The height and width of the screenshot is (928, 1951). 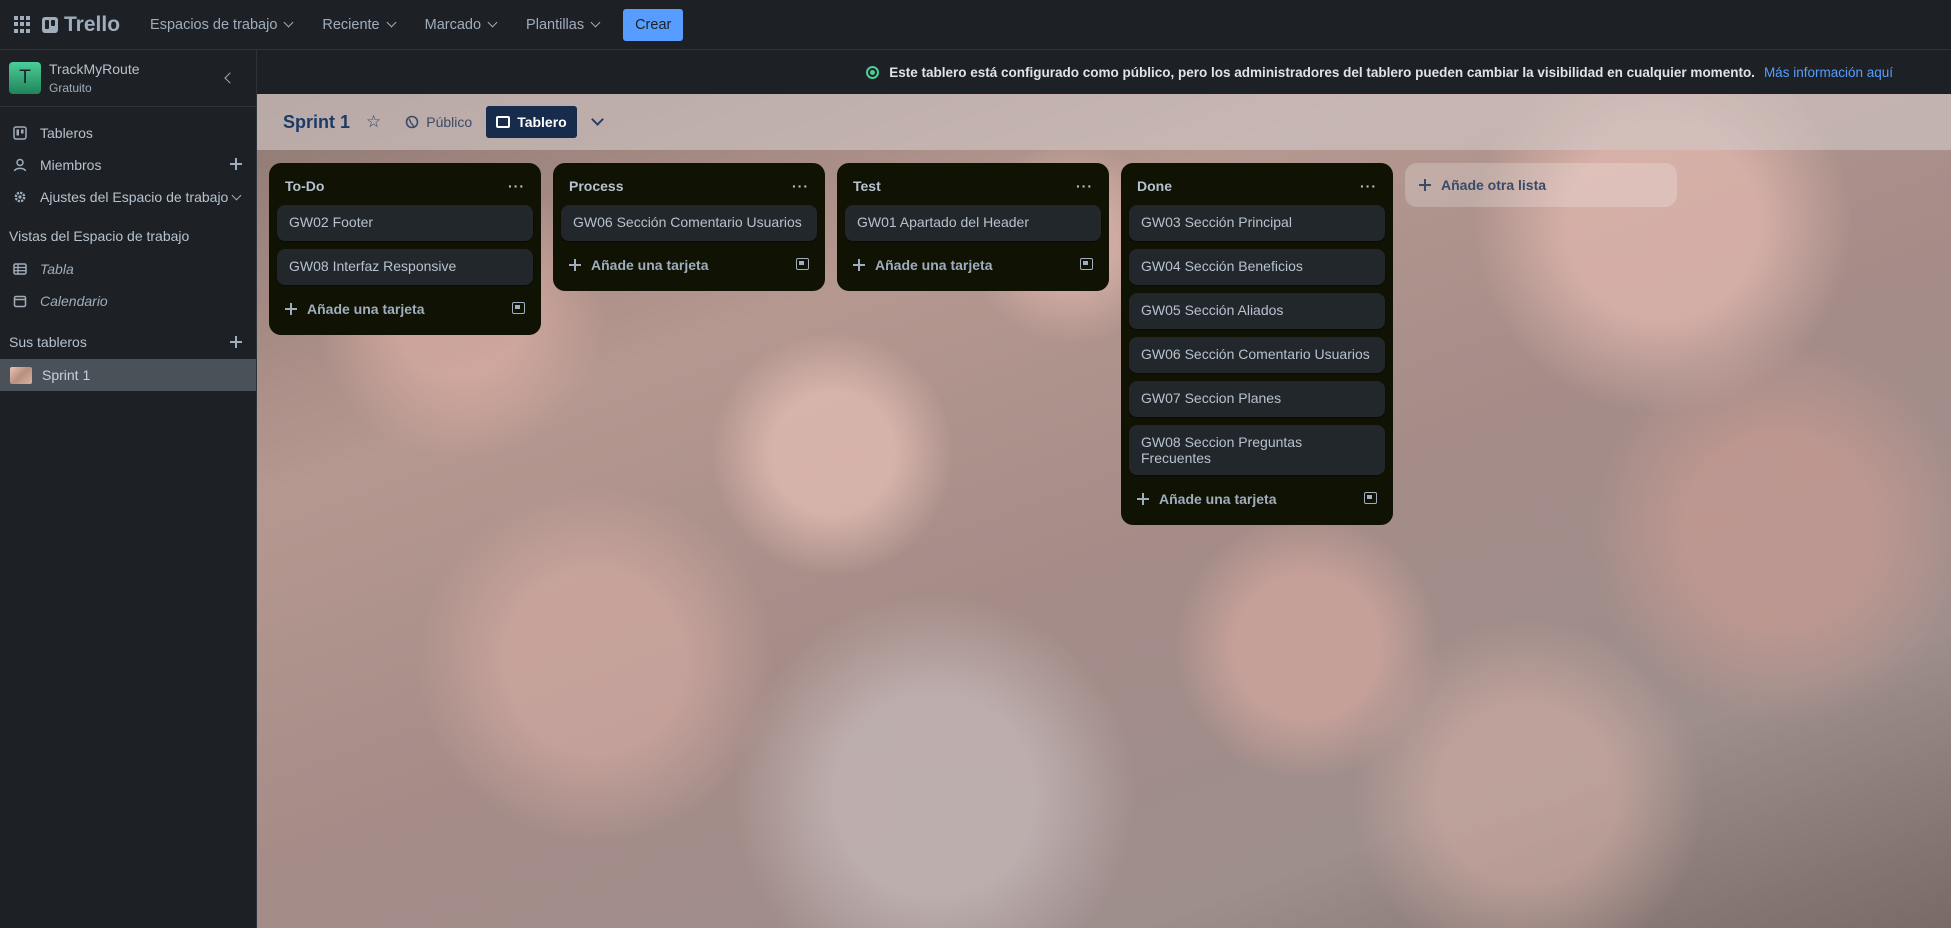 I want to click on visibility-button: Público, so click(x=438, y=122).